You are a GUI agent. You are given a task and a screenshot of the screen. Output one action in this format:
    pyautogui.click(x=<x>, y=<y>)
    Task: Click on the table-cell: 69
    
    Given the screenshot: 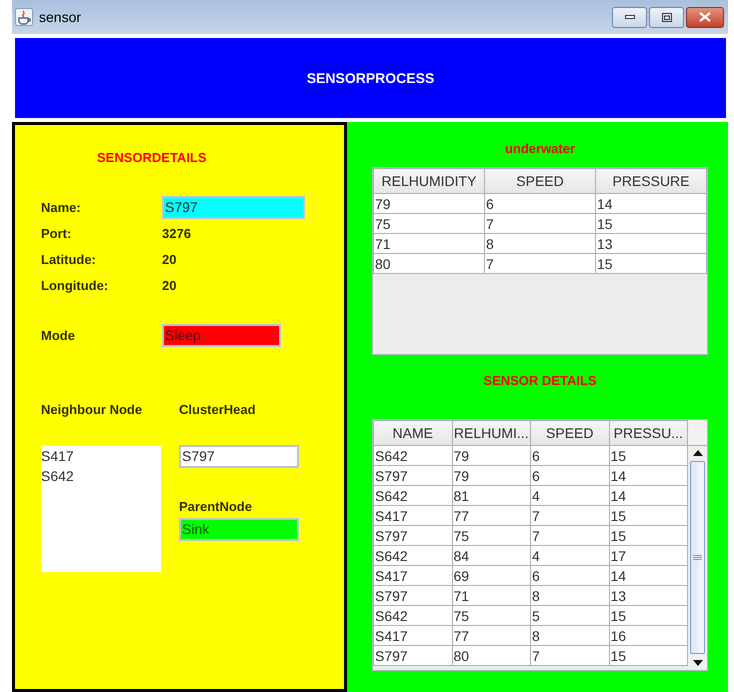 What is the action you would take?
    pyautogui.click(x=491, y=576)
    